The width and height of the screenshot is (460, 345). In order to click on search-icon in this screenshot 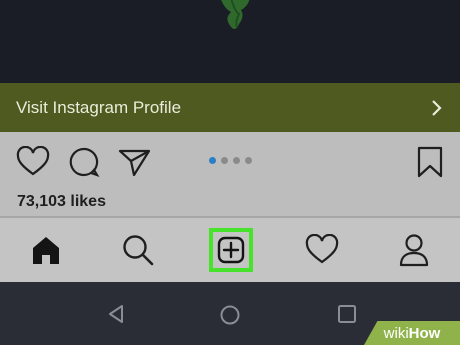, I will do `click(138, 250)`.